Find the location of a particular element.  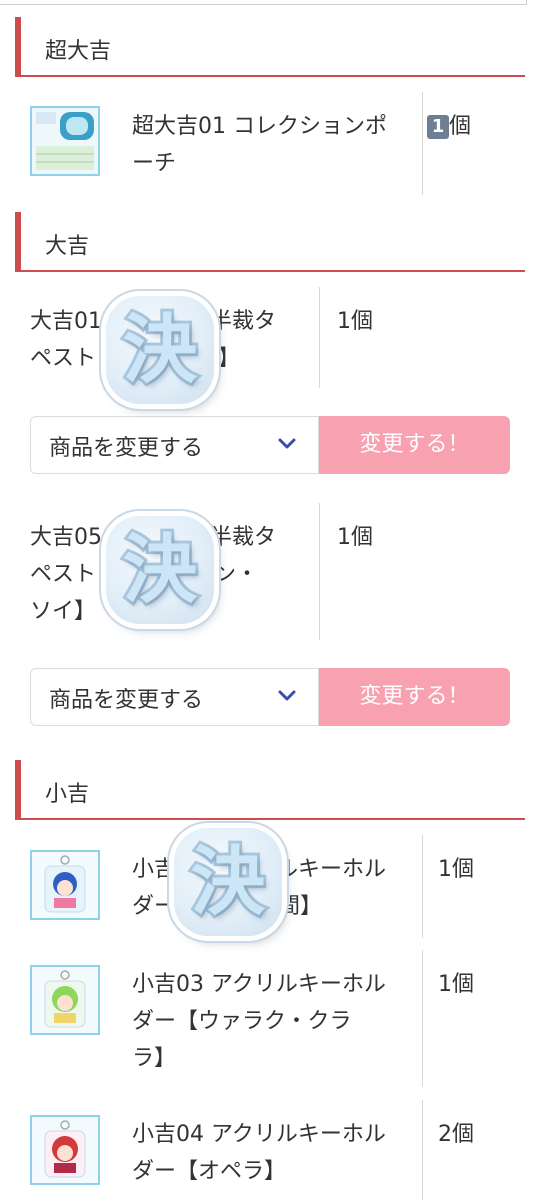

section-title: 大吉 is located at coordinates (67, 246).